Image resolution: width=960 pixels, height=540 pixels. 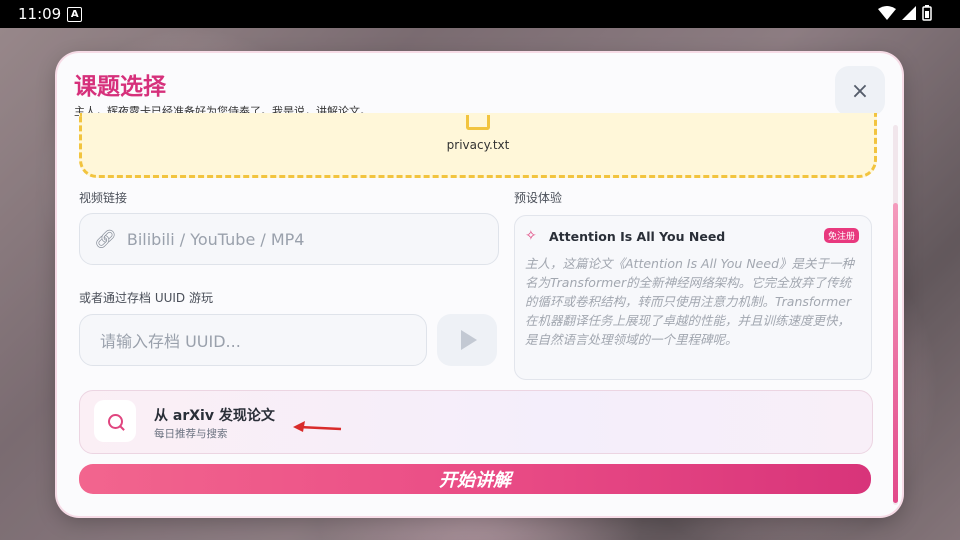 I want to click on status-indicators, so click(x=905, y=13).